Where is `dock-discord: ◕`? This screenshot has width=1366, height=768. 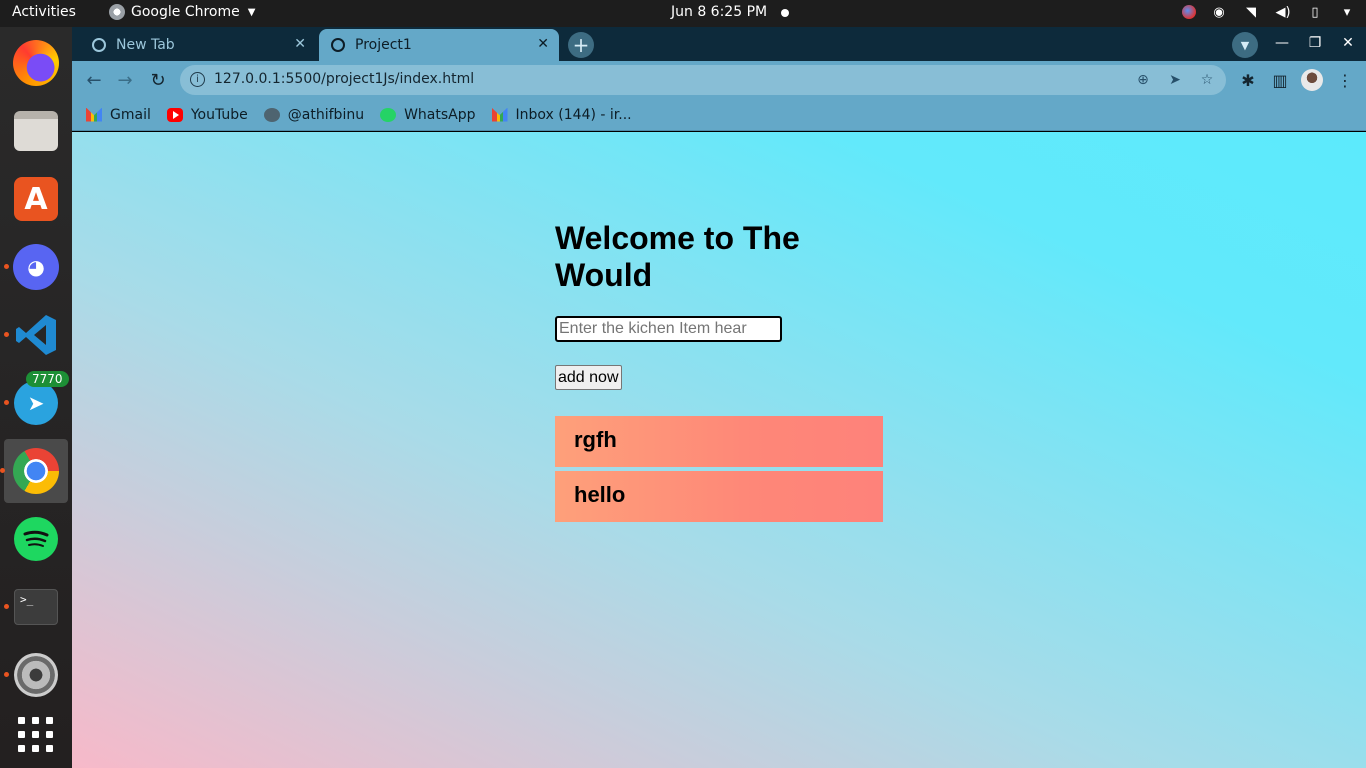
dock-discord: ◕ is located at coordinates (32, 267).